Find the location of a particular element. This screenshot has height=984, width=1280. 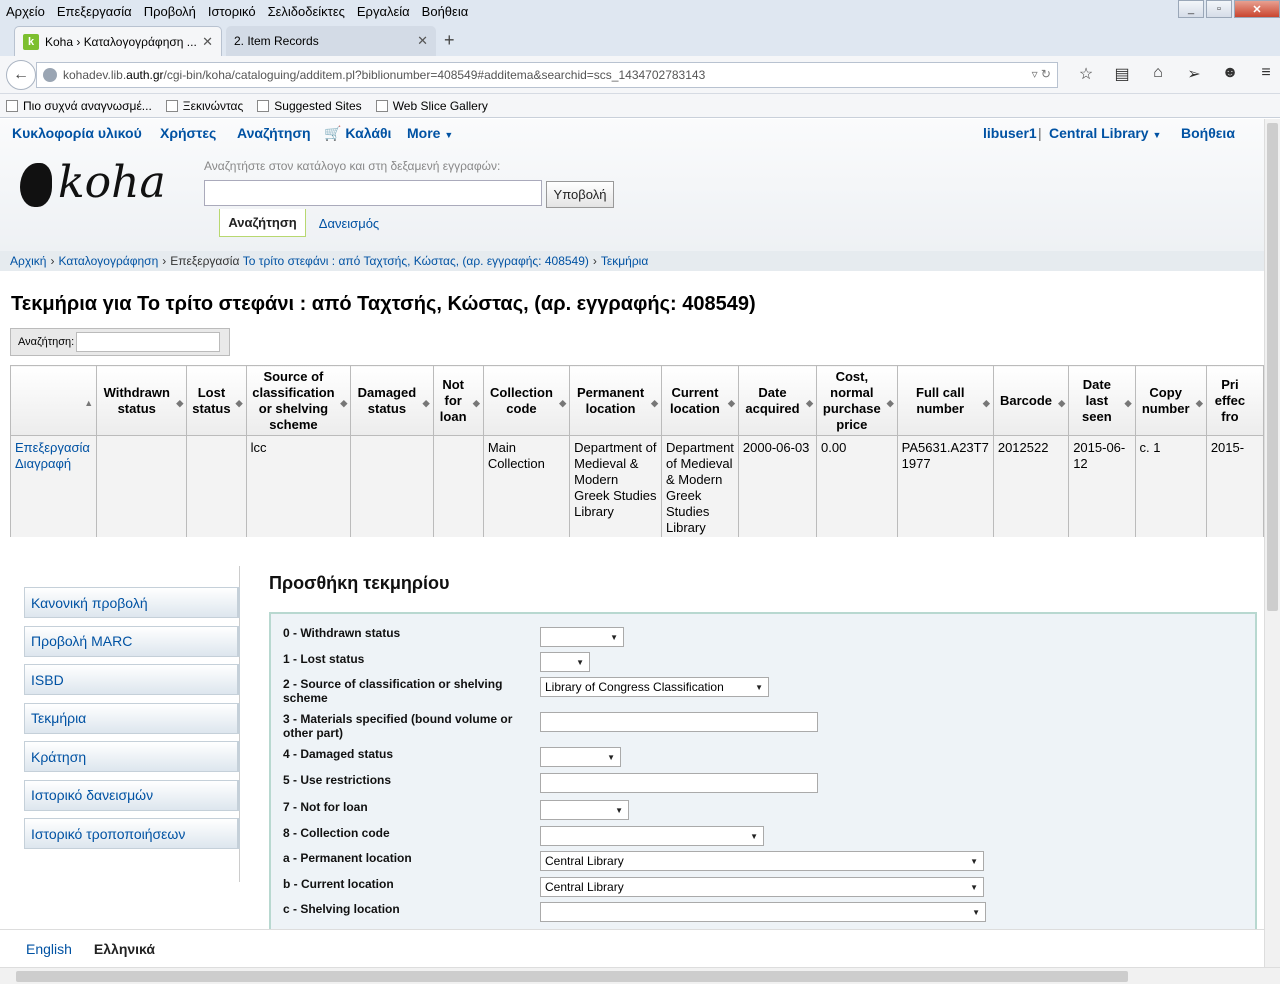

column-header-lost: Lost status ◆ is located at coordinates (216, 400).